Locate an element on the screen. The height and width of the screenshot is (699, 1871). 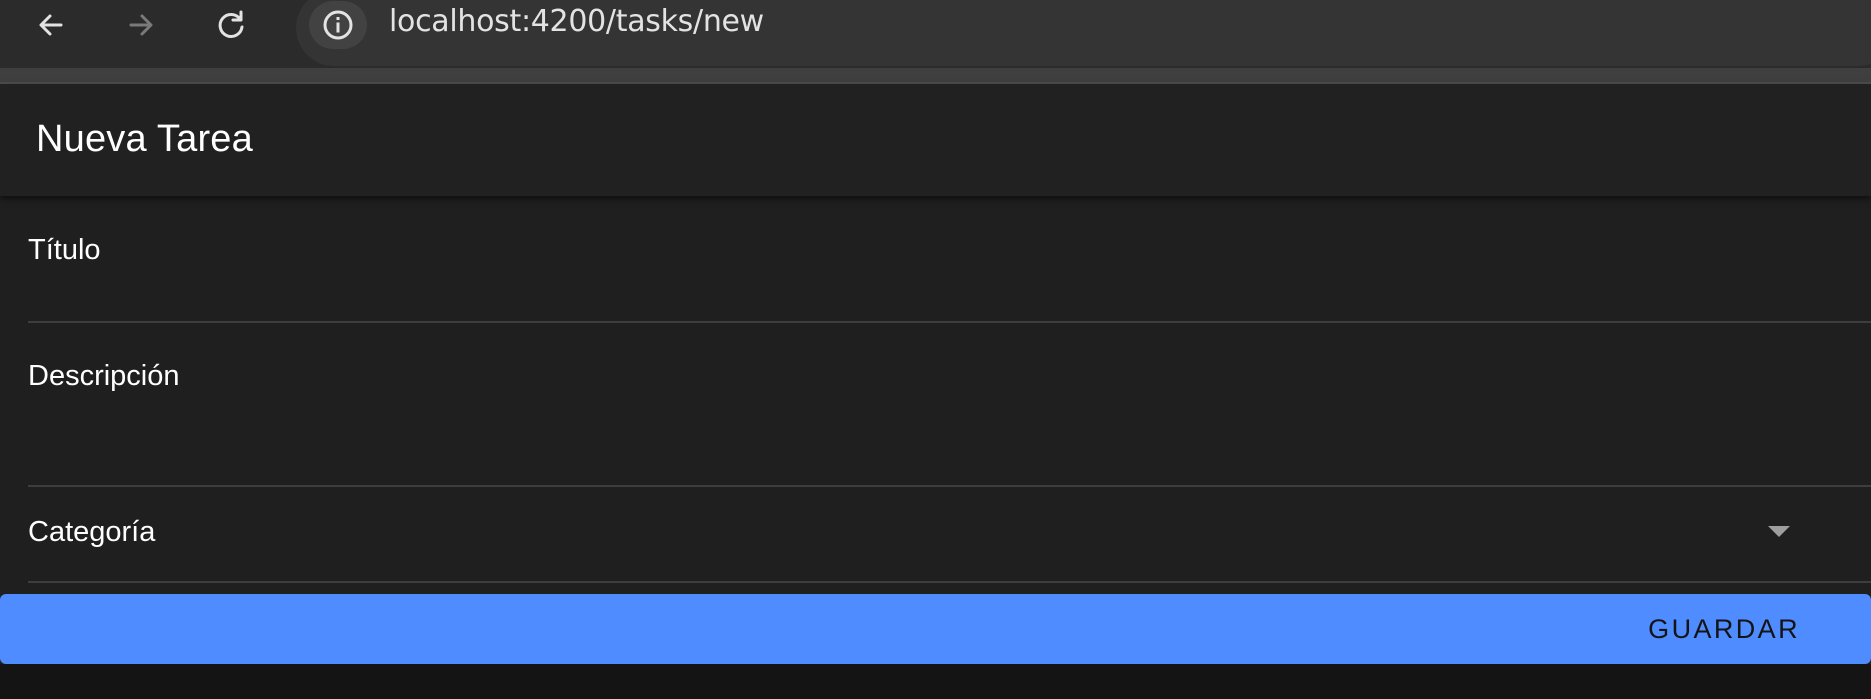
save-button: GUARDAR is located at coordinates (935, 629).